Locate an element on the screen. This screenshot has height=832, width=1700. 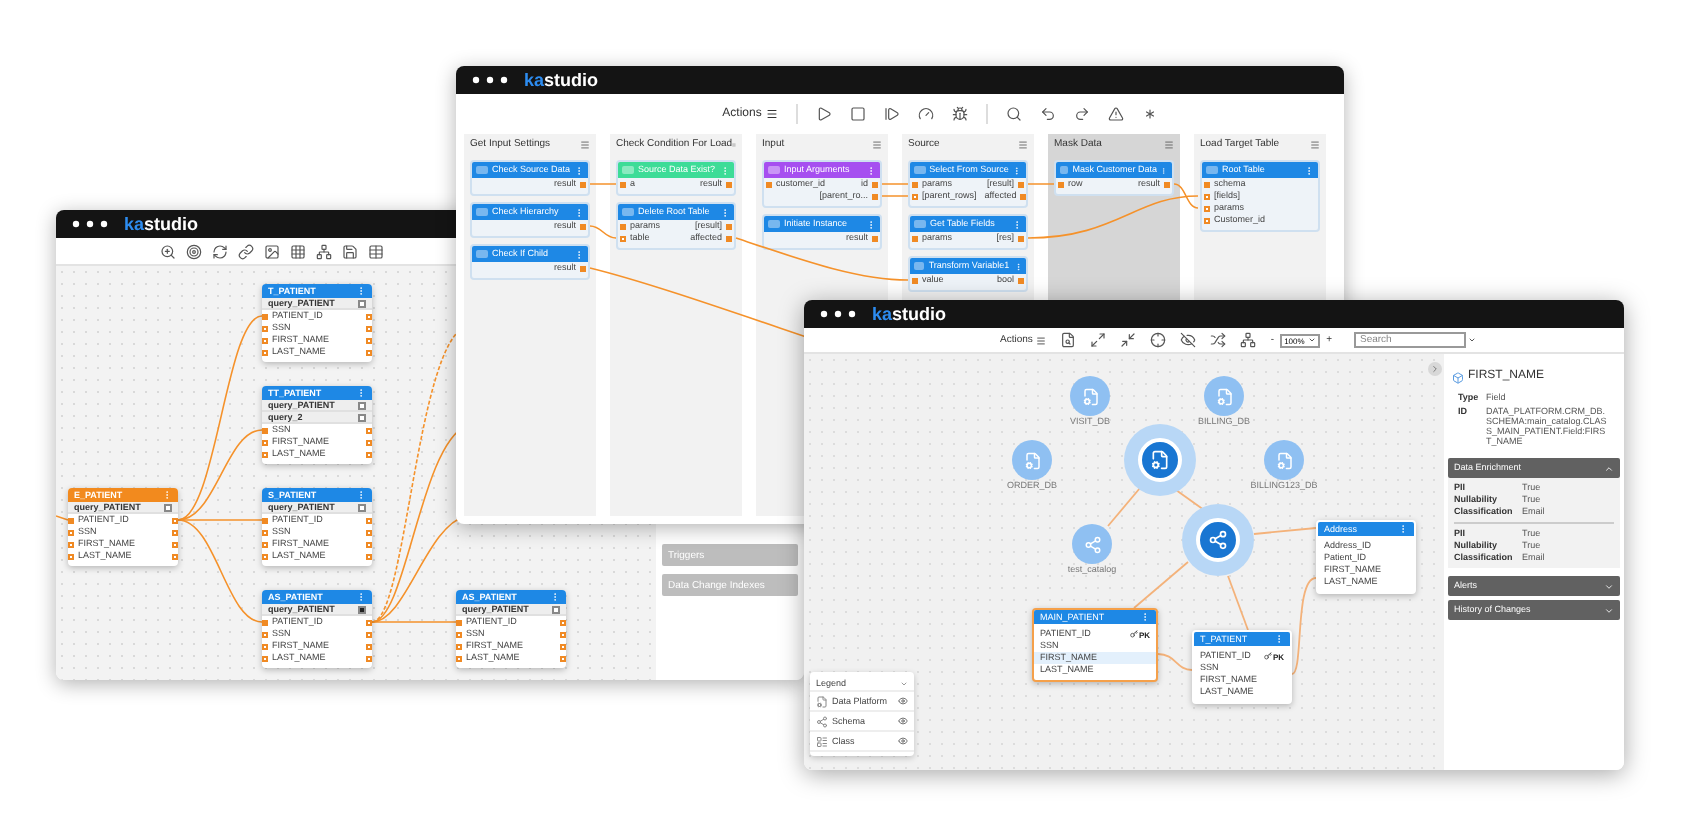
save-icon is located at coordinates (350, 251).